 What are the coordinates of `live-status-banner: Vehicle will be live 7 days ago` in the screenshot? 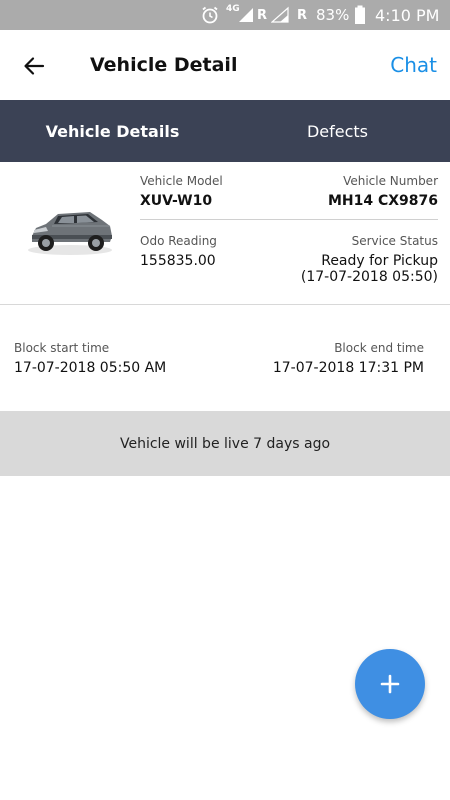 It's located at (225, 443).